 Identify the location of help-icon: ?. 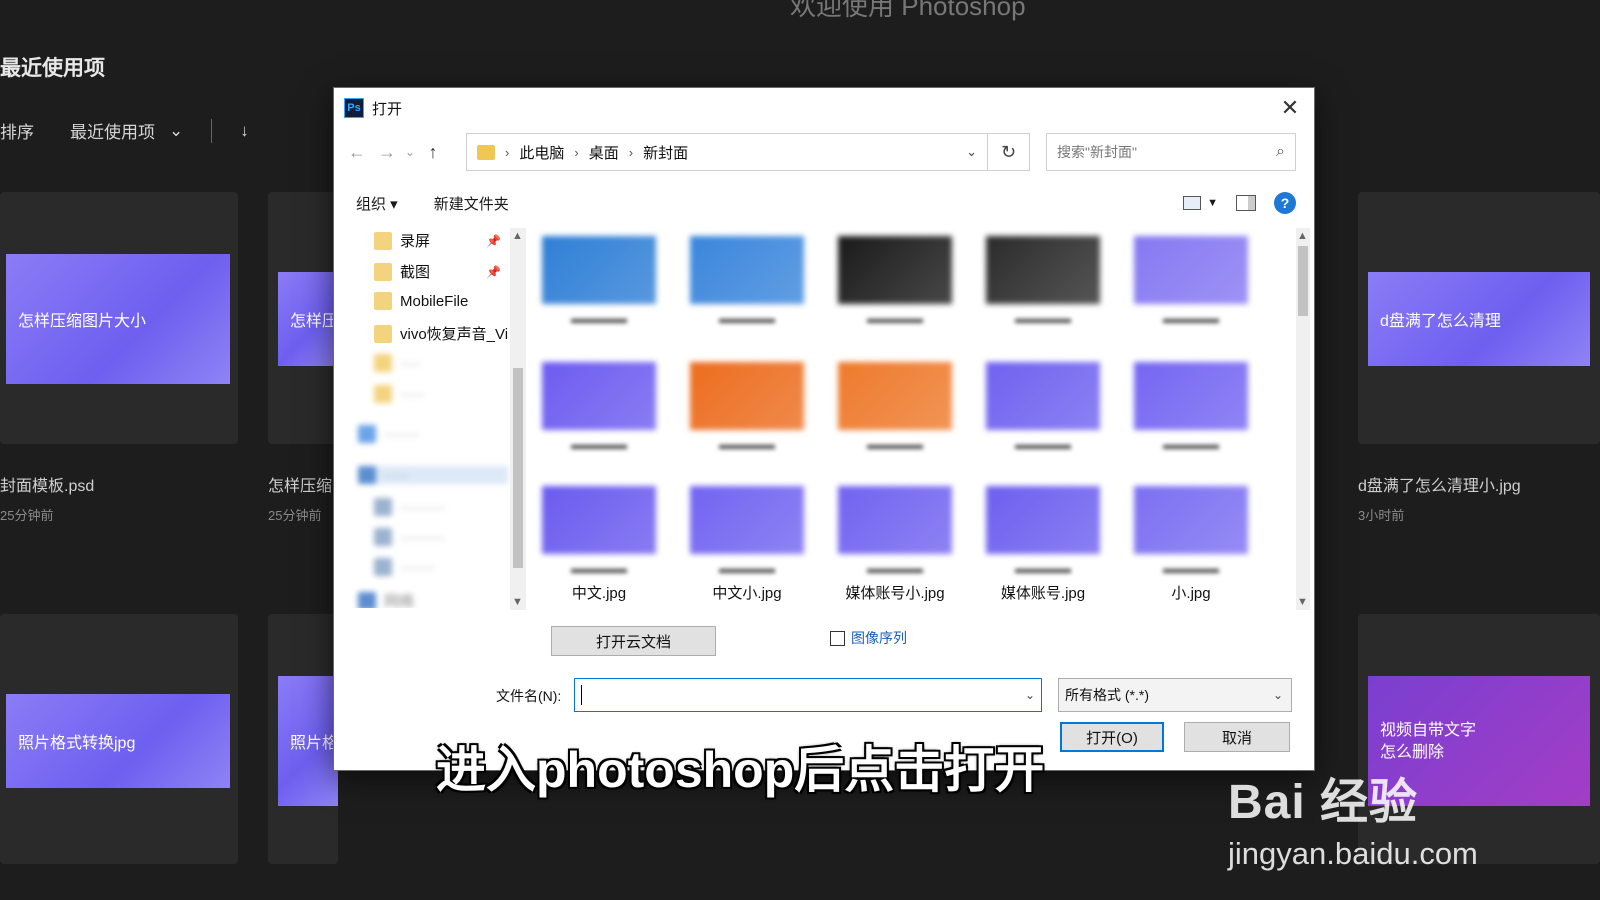
(1285, 203).